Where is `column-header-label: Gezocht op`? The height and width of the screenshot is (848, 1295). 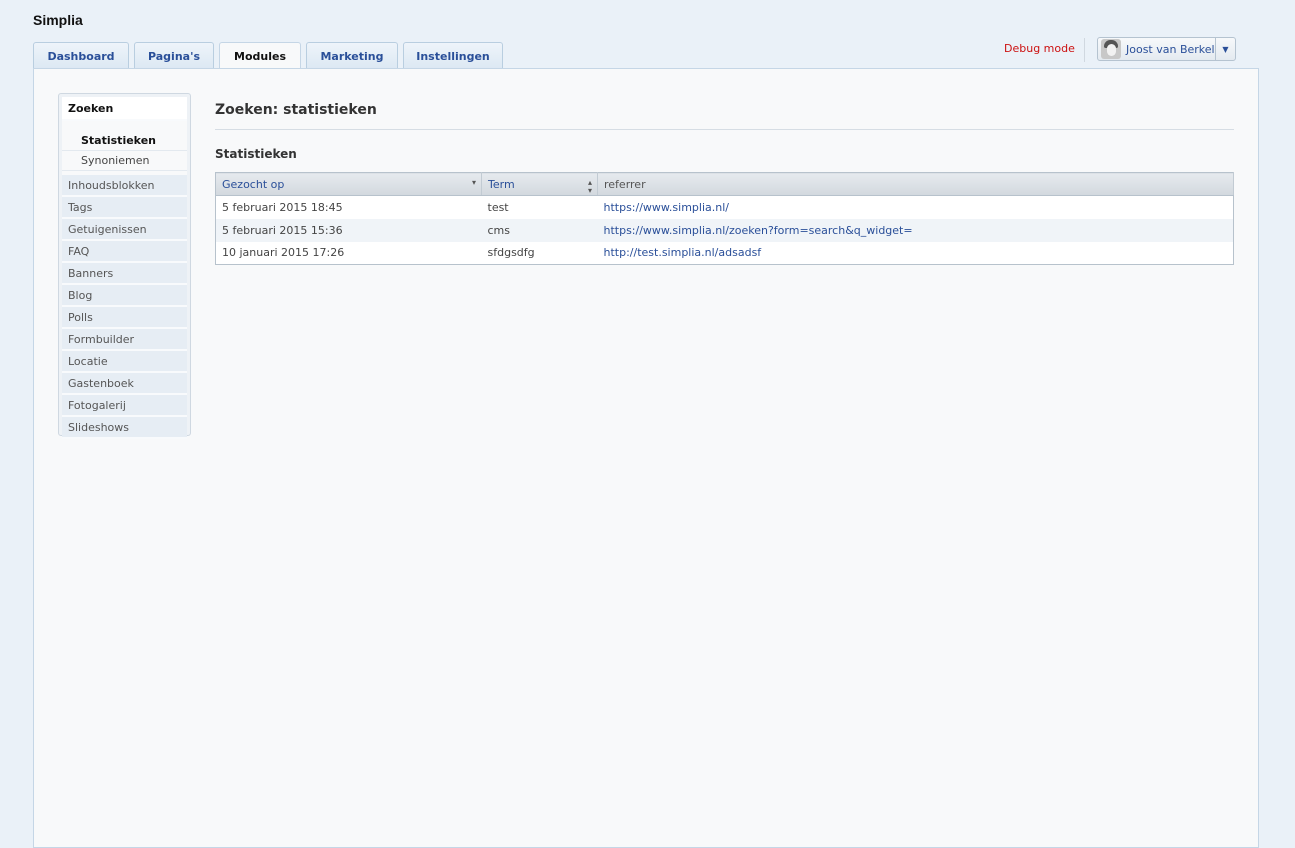 column-header-label: Gezocht op is located at coordinates (253, 184).